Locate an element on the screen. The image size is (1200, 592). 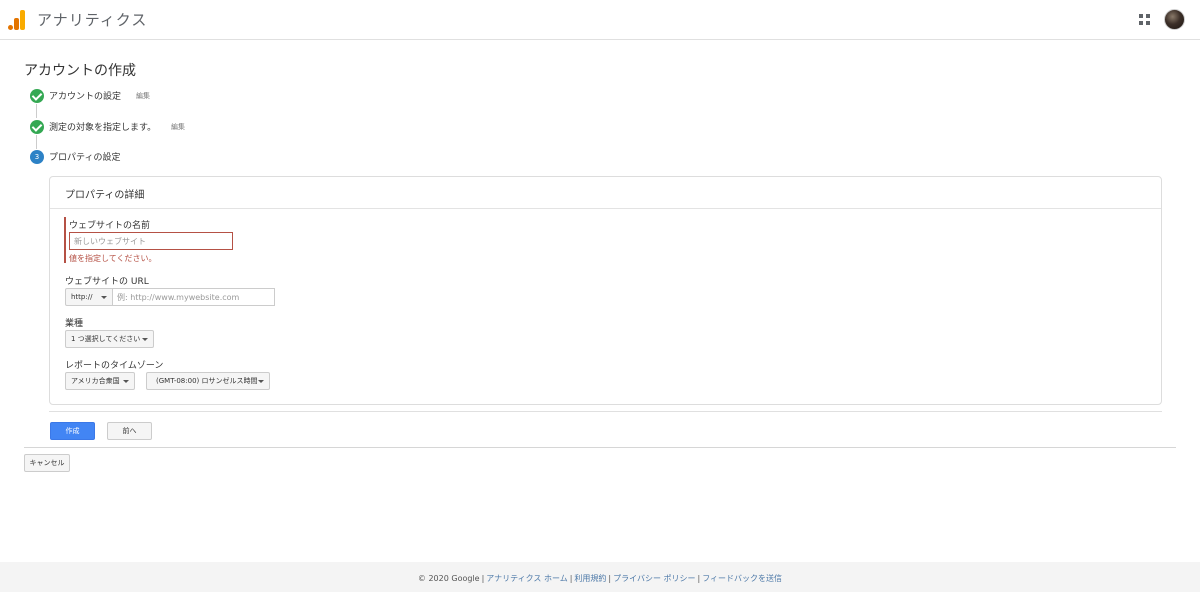
industry-dropdown: 1 つ選択してください is located at coordinates (109, 339).